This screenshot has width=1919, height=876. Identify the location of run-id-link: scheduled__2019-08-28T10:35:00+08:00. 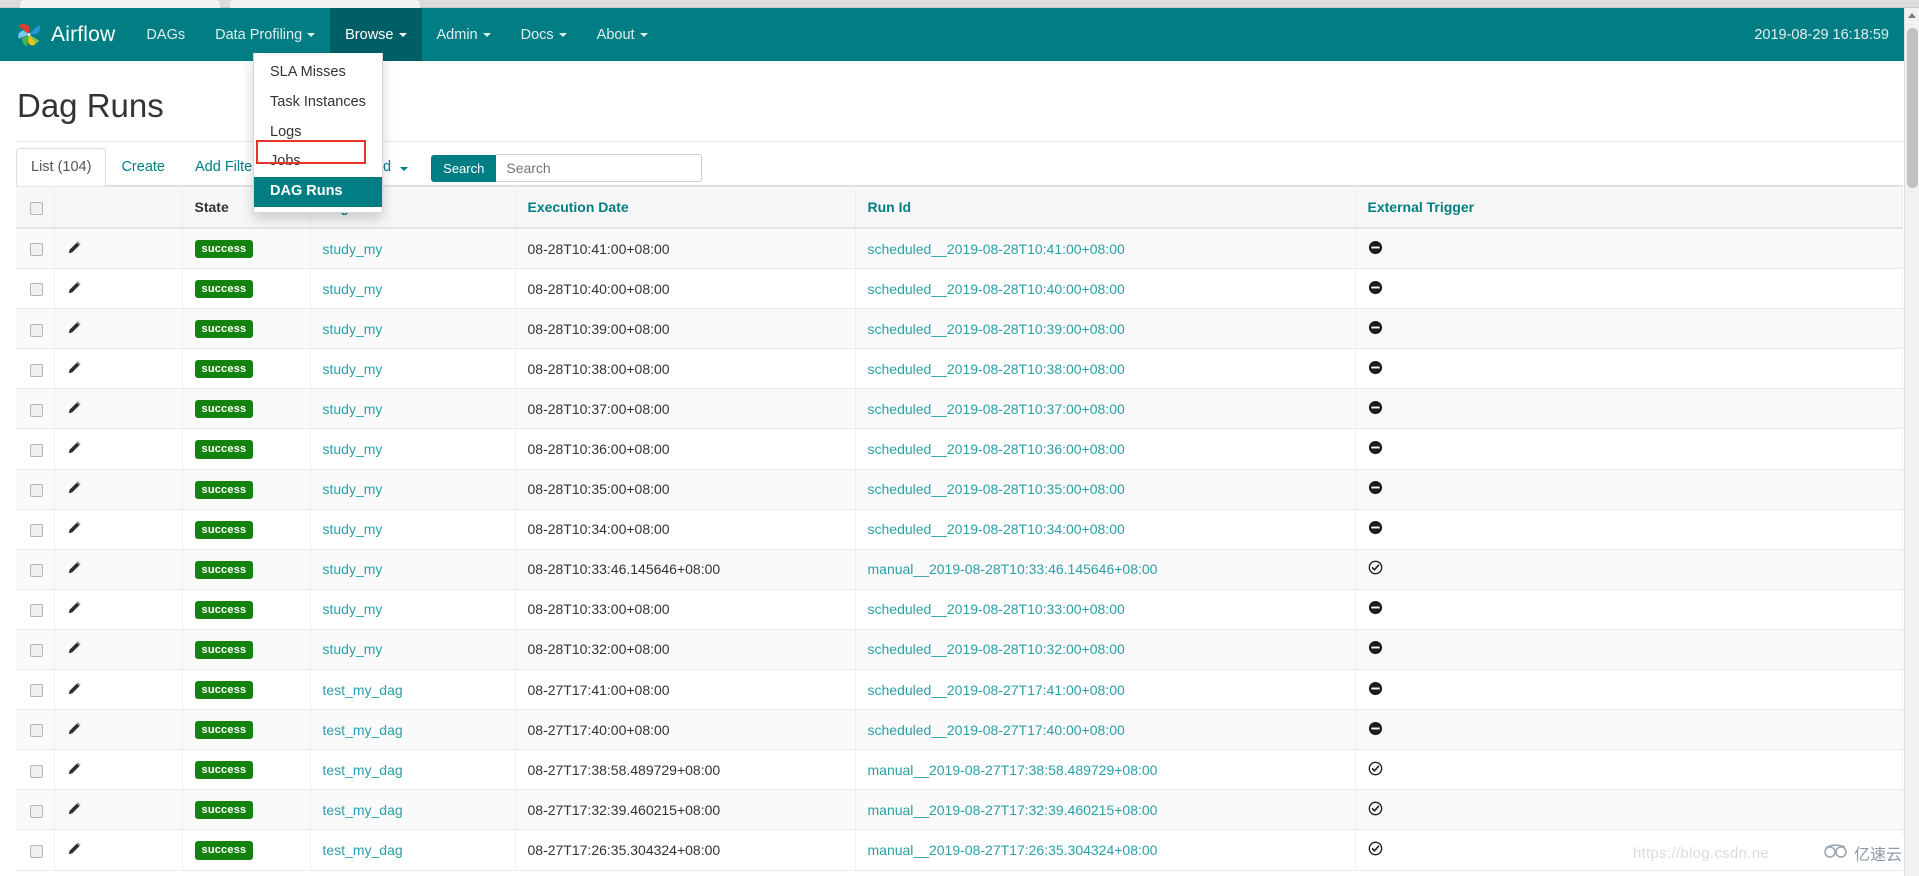
(996, 489).